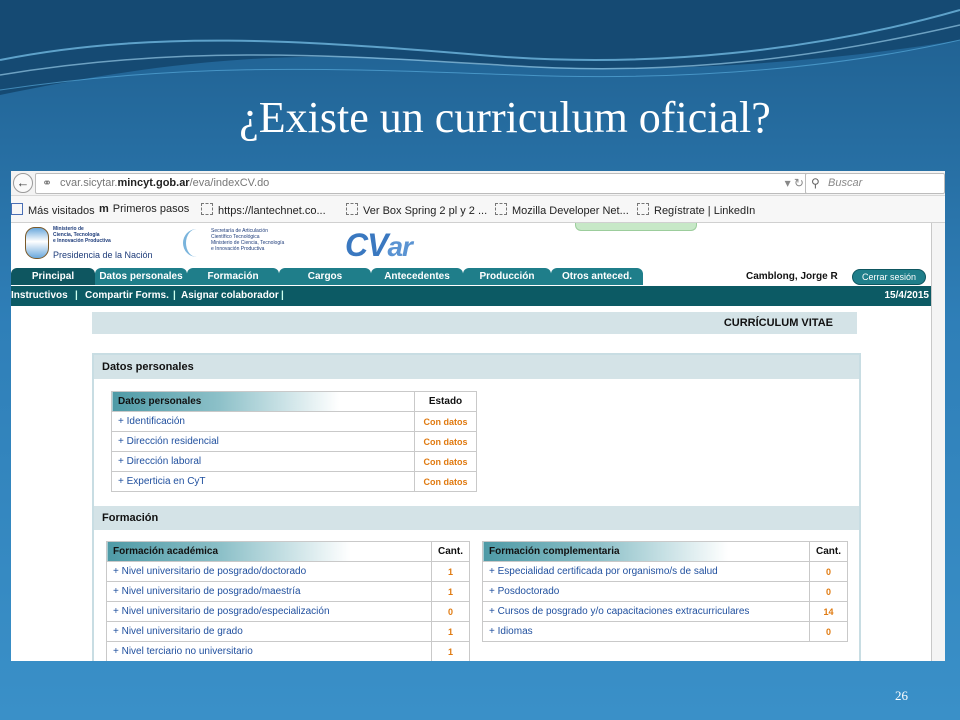 This screenshot has width=960, height=720. What do you see at coordinates (476, 518) in the screenshot?
I see `section-formacion: Formación` at bounding box center [476, 518].